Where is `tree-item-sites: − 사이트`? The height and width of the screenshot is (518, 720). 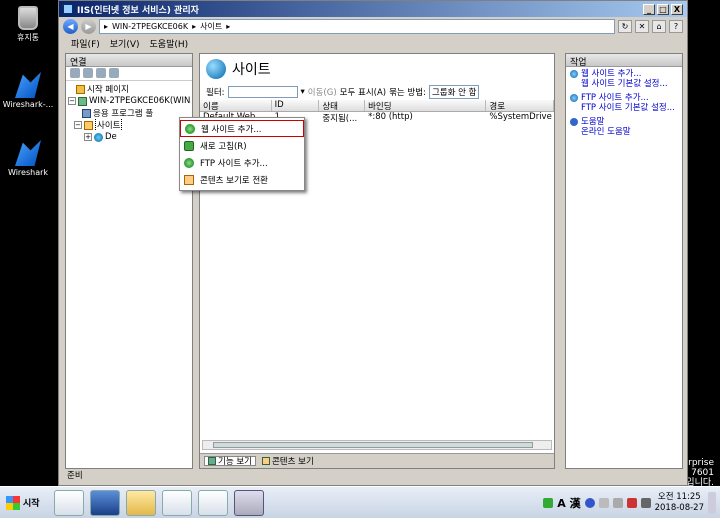 tree-item-sites: − 사이트 is located at coordinates (129, 125).